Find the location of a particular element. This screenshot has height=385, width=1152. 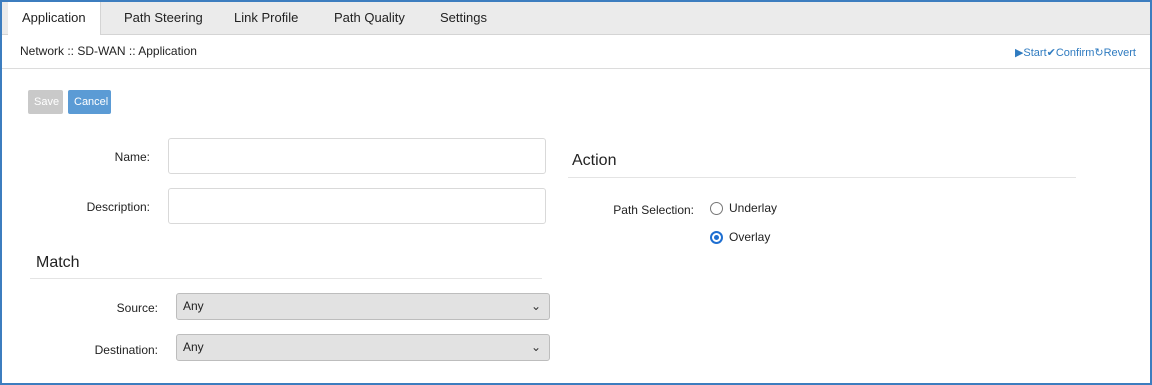

source-value: Any is located at coordinates (193, 306).